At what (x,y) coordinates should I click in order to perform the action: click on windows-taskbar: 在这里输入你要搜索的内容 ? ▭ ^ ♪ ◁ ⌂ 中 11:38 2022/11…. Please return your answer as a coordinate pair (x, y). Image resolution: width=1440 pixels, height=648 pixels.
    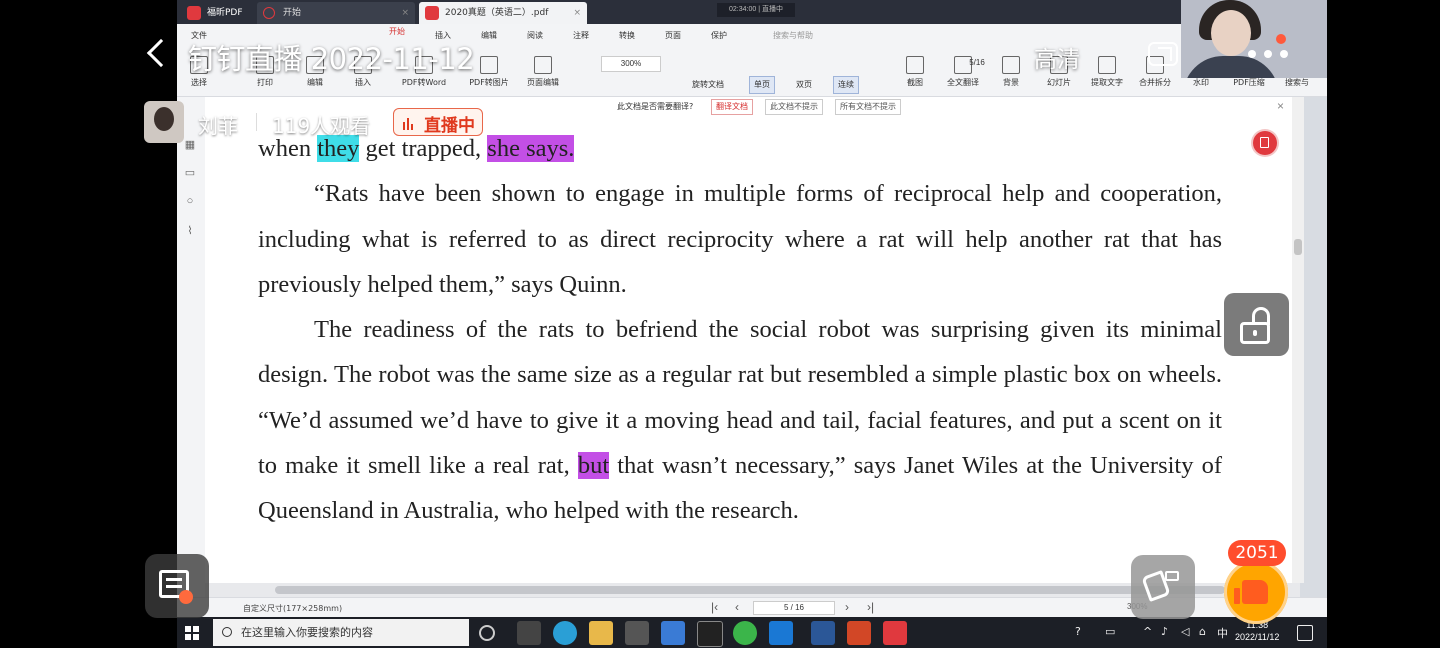
    Looking at the image, I should click on (752, 632).